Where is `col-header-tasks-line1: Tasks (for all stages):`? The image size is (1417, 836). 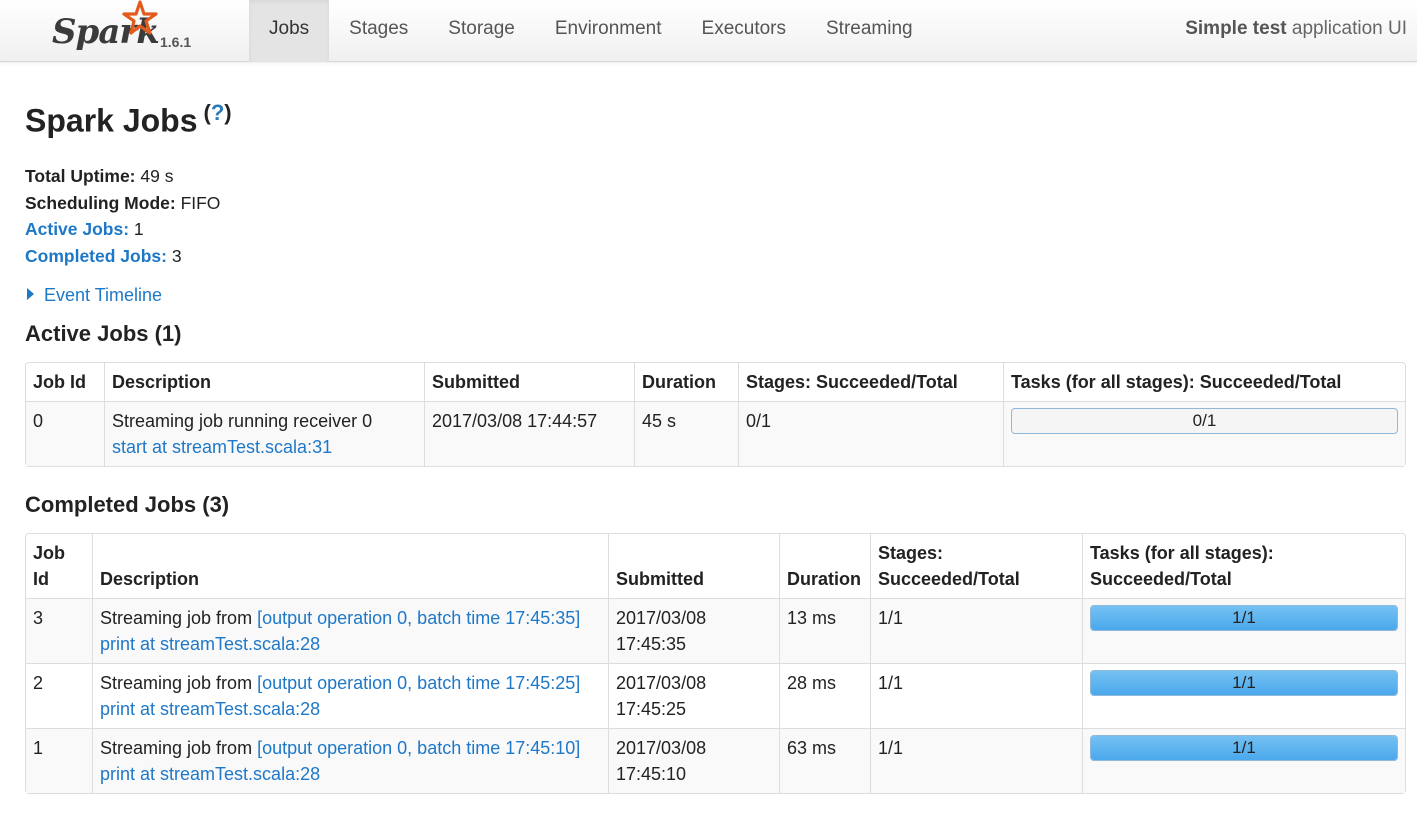
col-header-tasks-line1: Tasks (for all stages): is located at coordinates (1182, 553).